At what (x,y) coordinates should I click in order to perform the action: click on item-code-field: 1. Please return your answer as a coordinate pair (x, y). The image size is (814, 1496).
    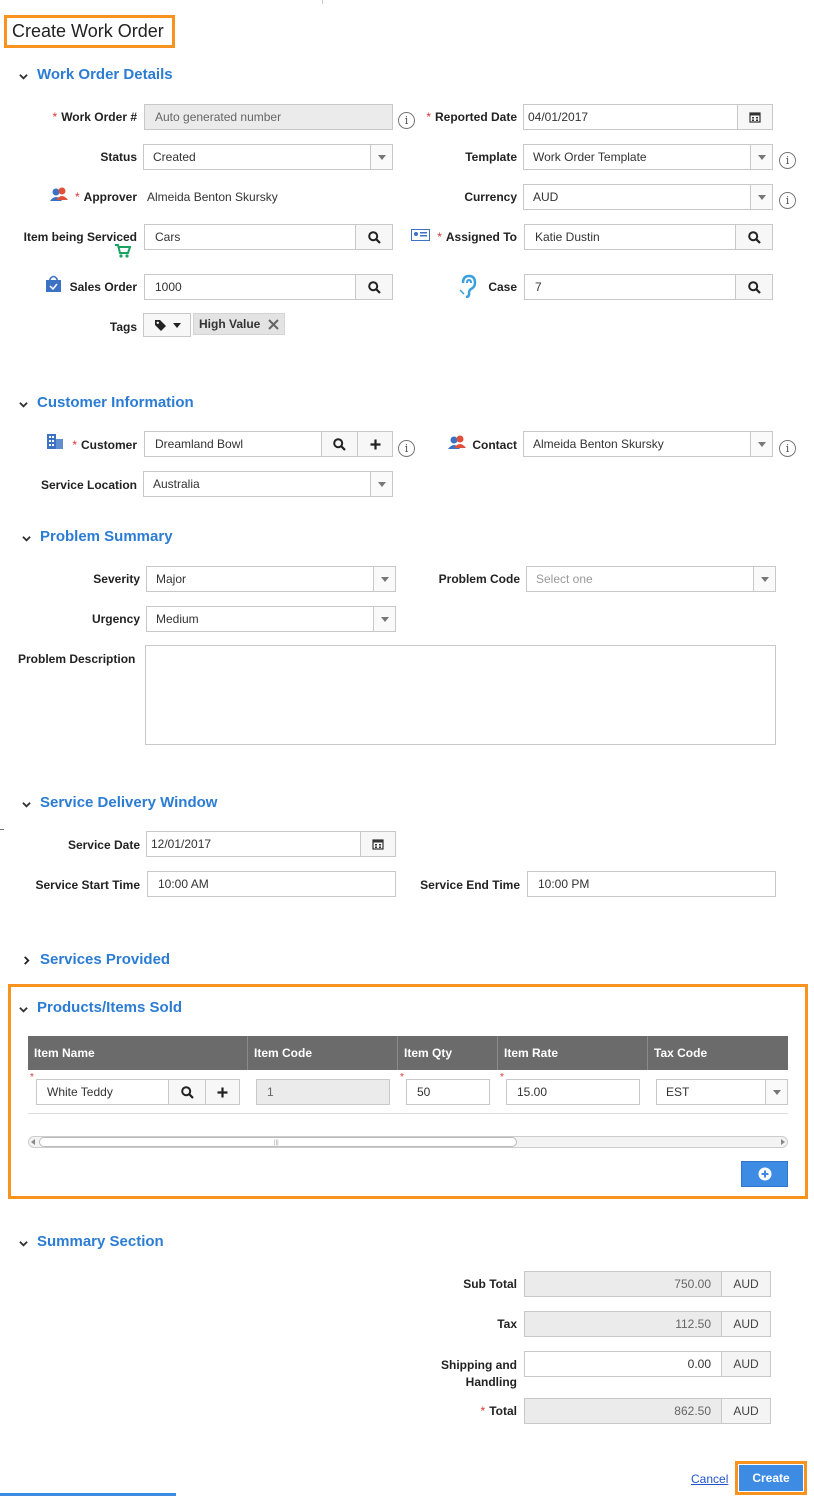
    Looking at the image, I should click on (323, 1092).